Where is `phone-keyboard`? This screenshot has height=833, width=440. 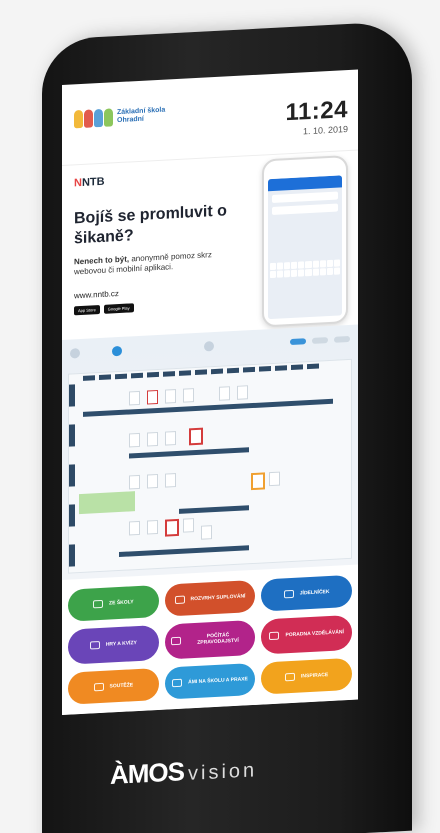
phone-keyboard is located at coordinates (305, 268).